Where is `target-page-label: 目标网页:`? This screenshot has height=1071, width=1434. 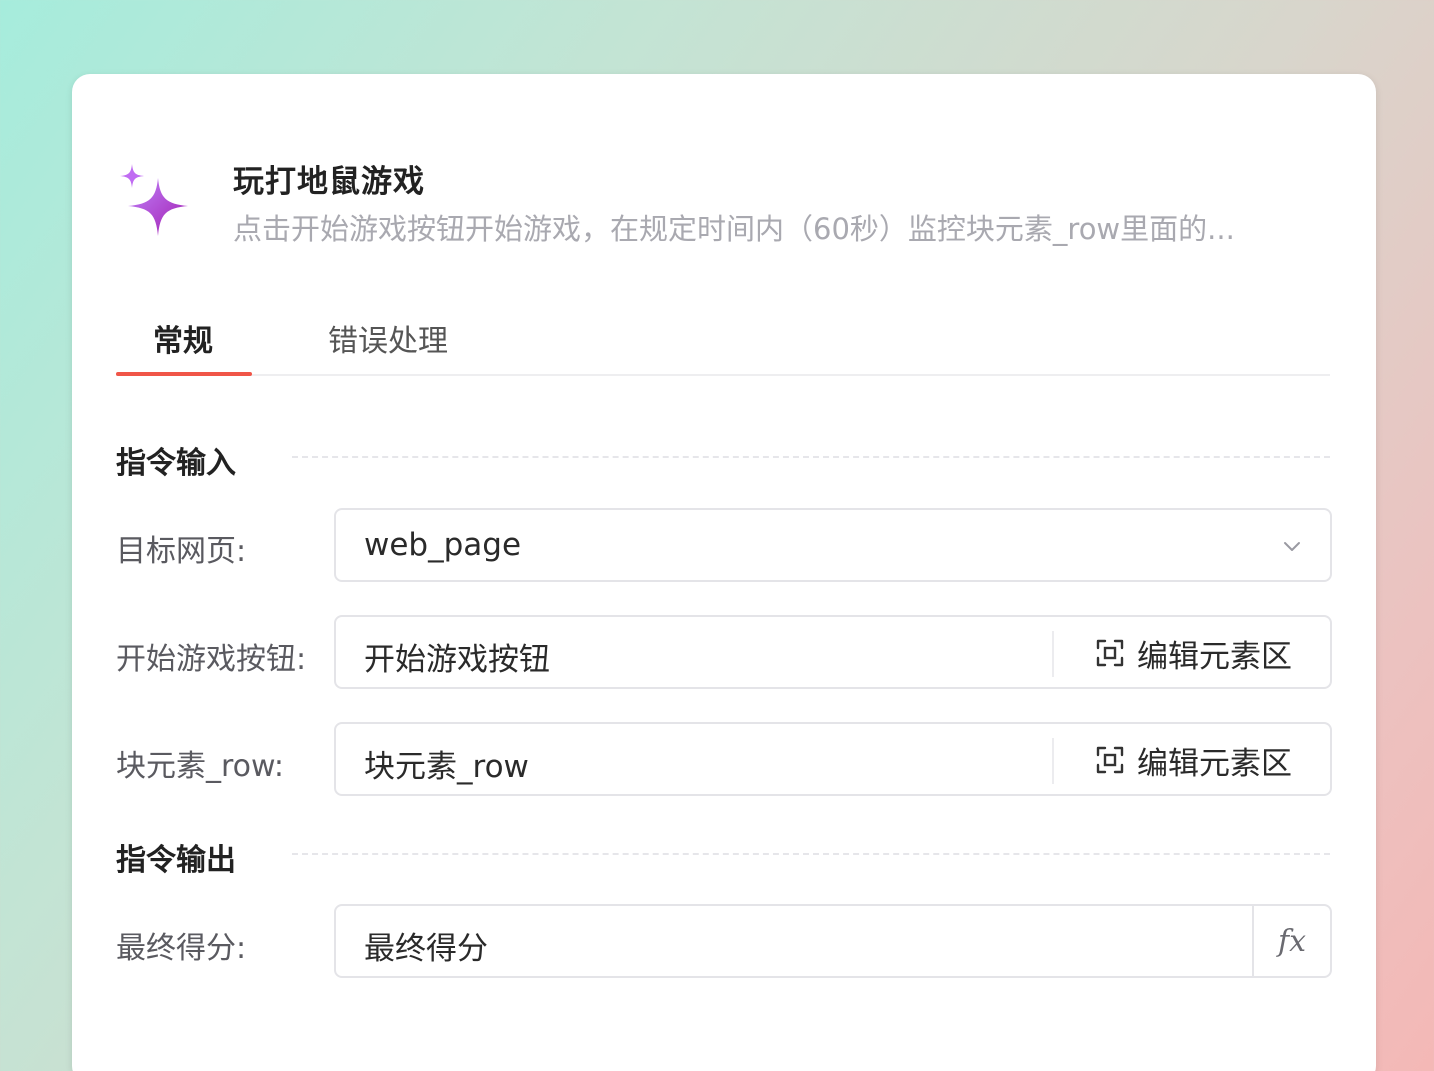 target-page-label: 目标网页: is located at coordinates (181, 551).